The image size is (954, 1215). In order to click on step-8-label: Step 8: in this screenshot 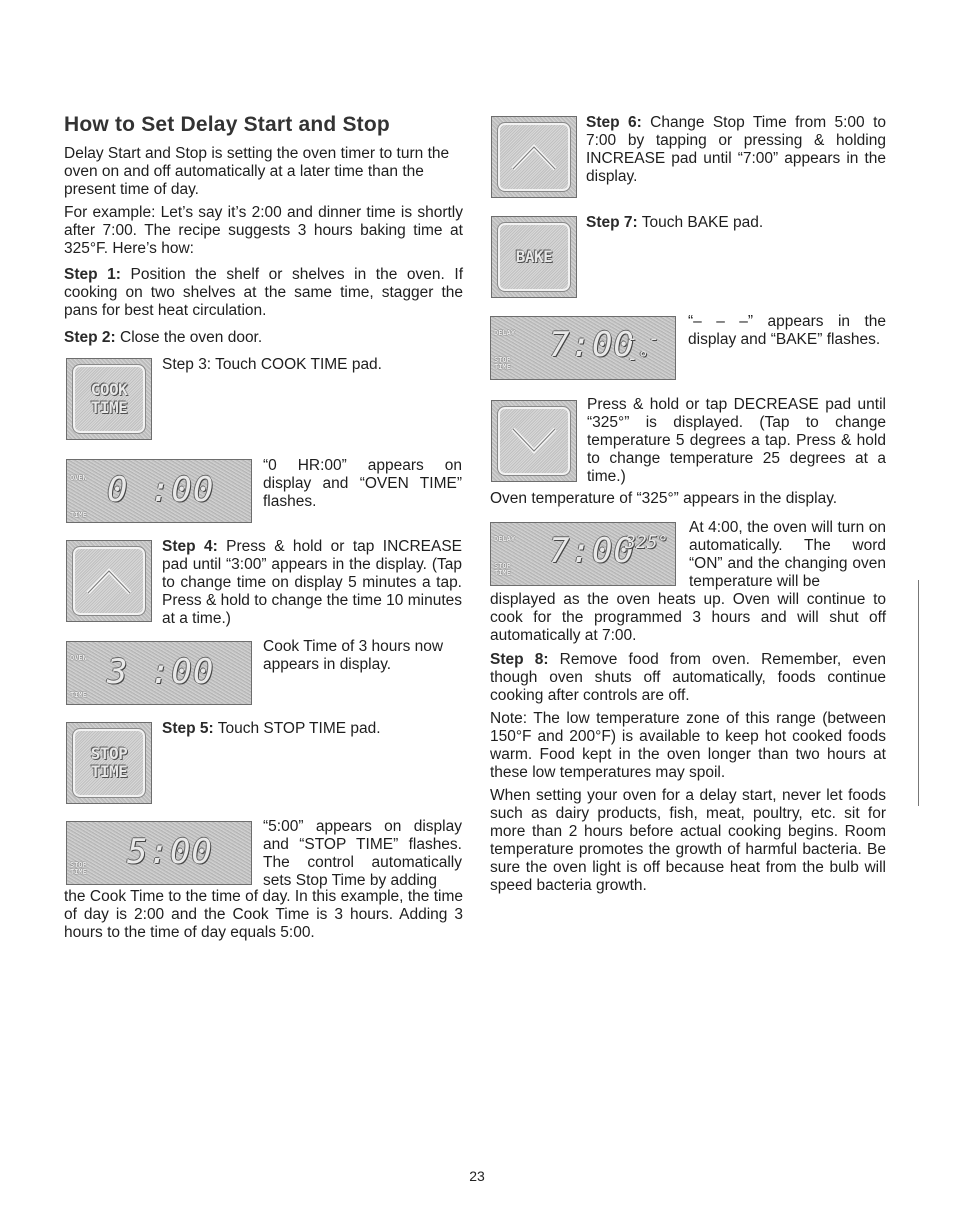, I will do `click(519, 659)`.